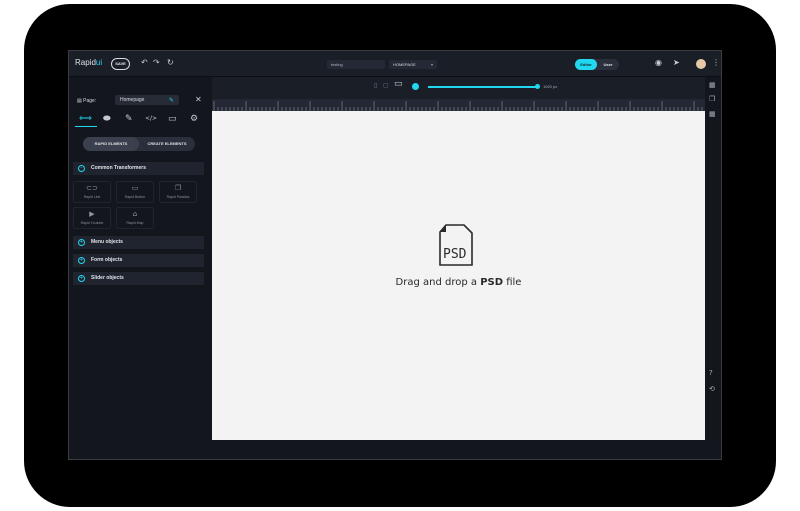 The width and height of the screenshot is (800, 511). What do you see at coordinates (107, 119) in the screenshot?
I see `eraser-icon: ⬬` at bounding box center [107, 119].